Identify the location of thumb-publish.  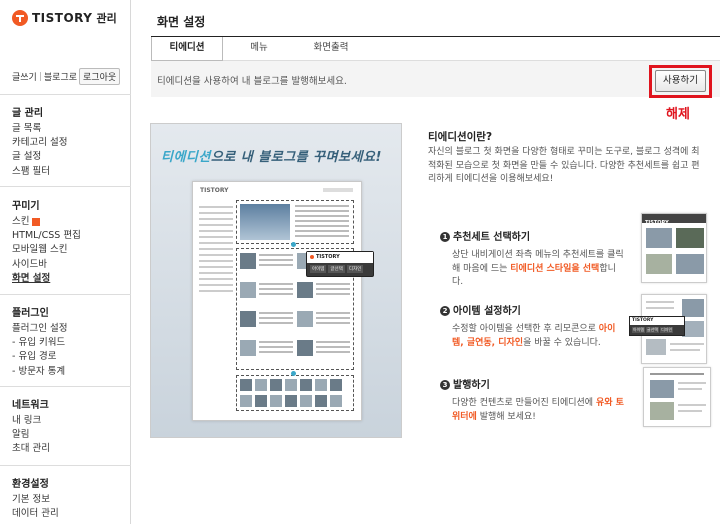
(677, 397).